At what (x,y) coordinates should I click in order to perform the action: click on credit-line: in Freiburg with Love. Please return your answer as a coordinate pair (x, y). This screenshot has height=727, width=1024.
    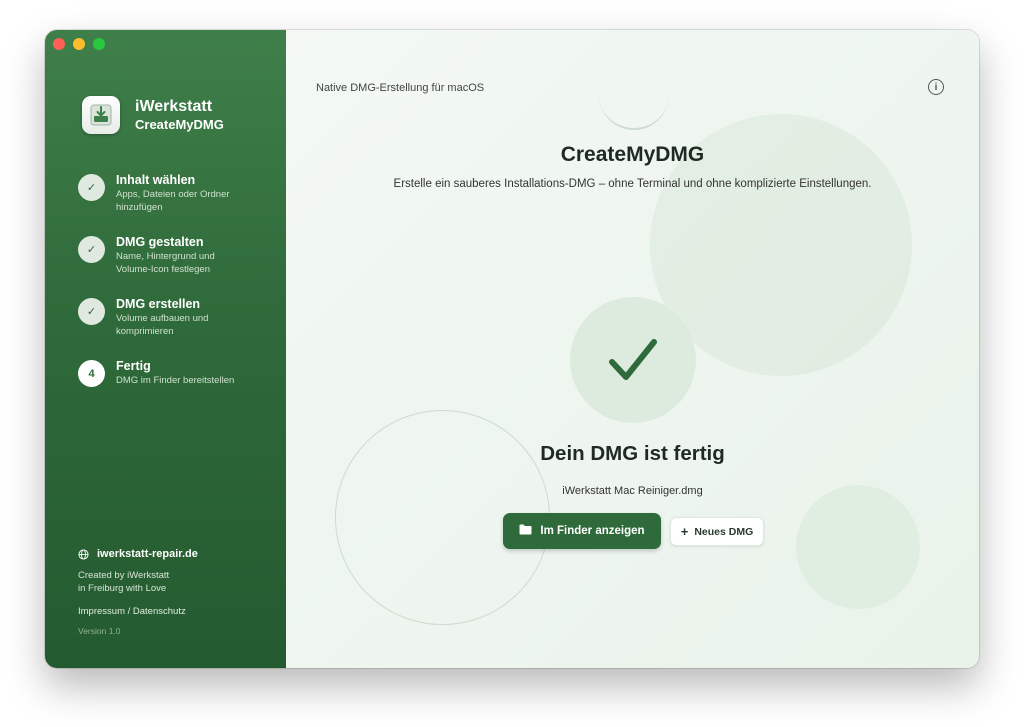
    Looking at the image, I should click on (122, 588).